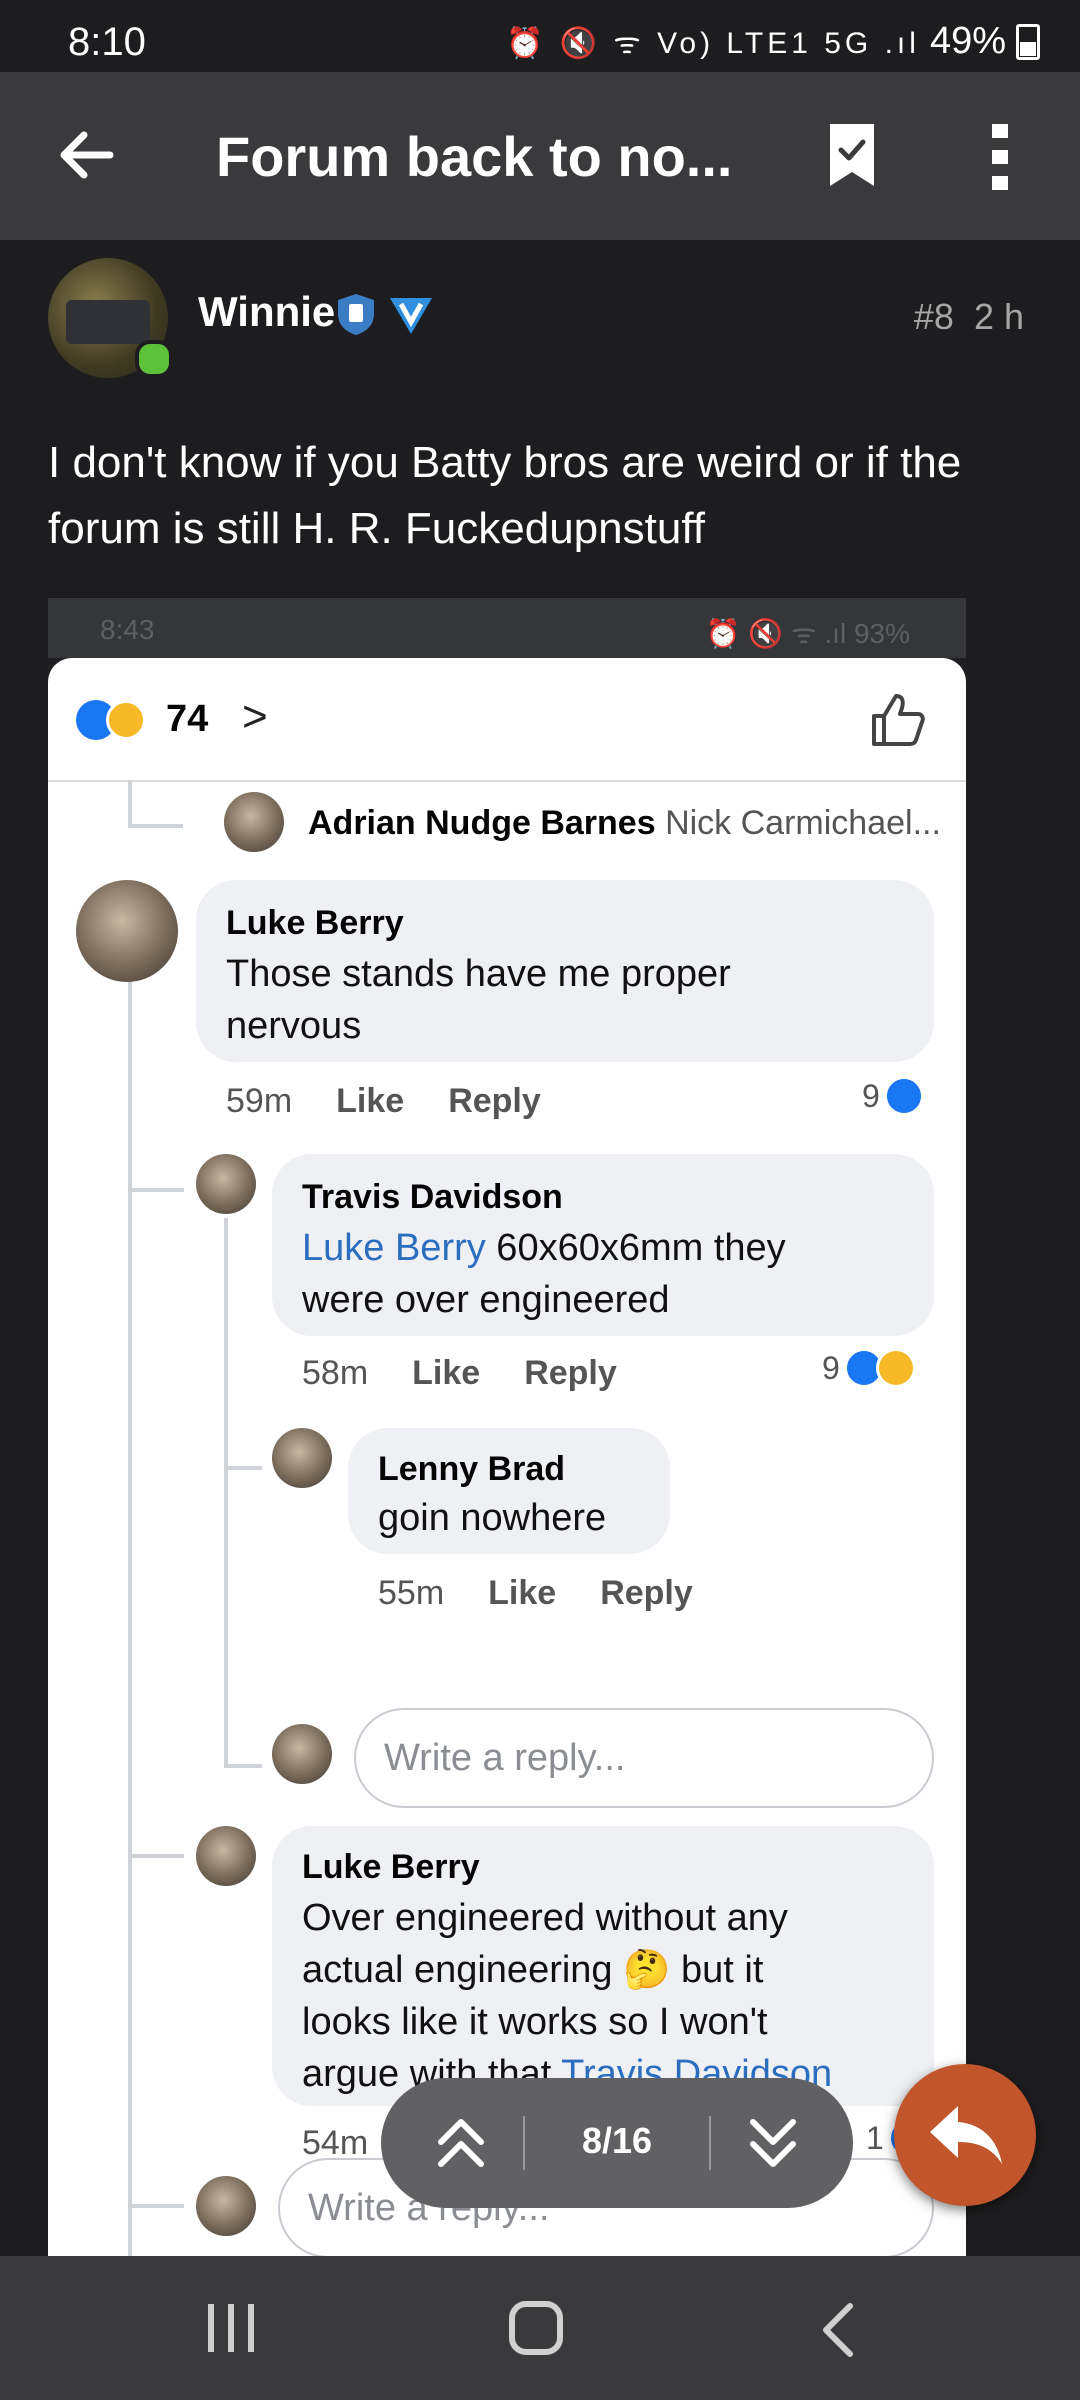 This screenshot has height=2400, width=1080. What do you see at coordinates (356, 314) in the screenshot?
I see `shield-badge-icon` at bounding box center [356, 314].